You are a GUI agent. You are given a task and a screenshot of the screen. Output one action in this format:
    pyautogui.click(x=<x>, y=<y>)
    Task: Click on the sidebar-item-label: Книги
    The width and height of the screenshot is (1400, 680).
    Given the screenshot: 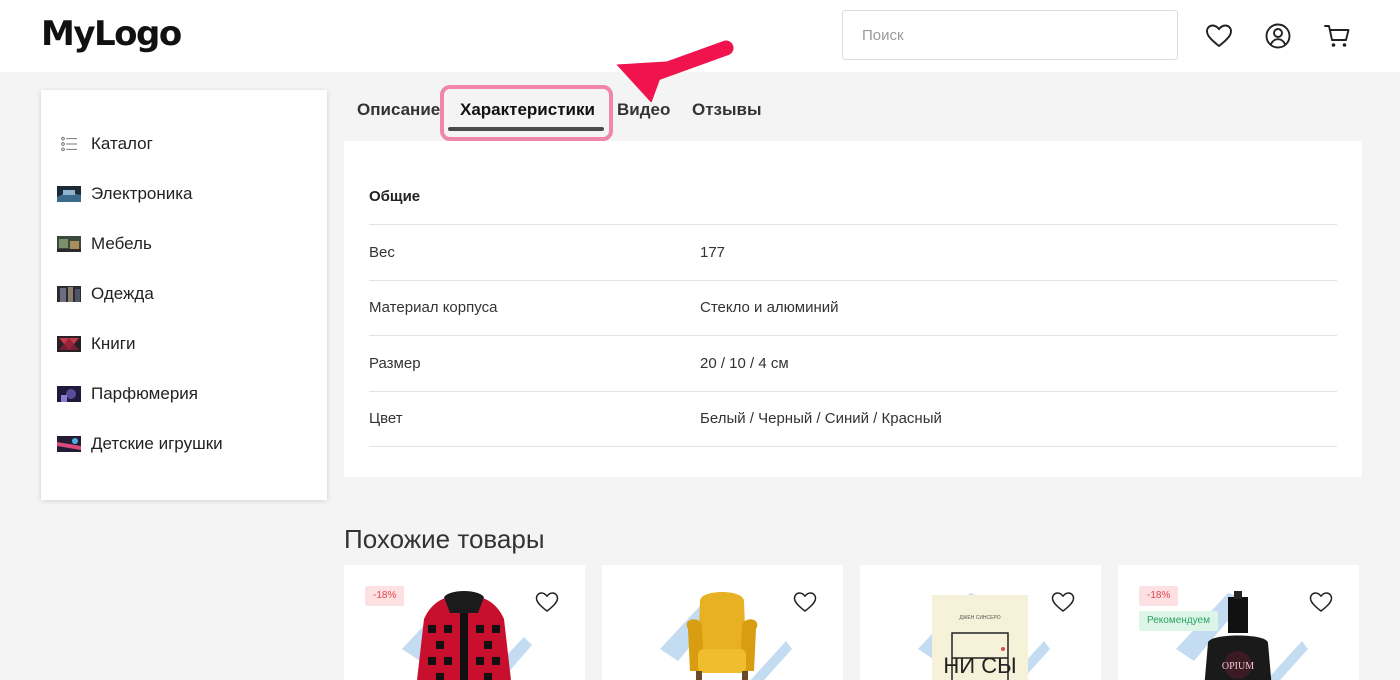 What is the action you would take?
    pyautogui.click(x=113, y=343)
    